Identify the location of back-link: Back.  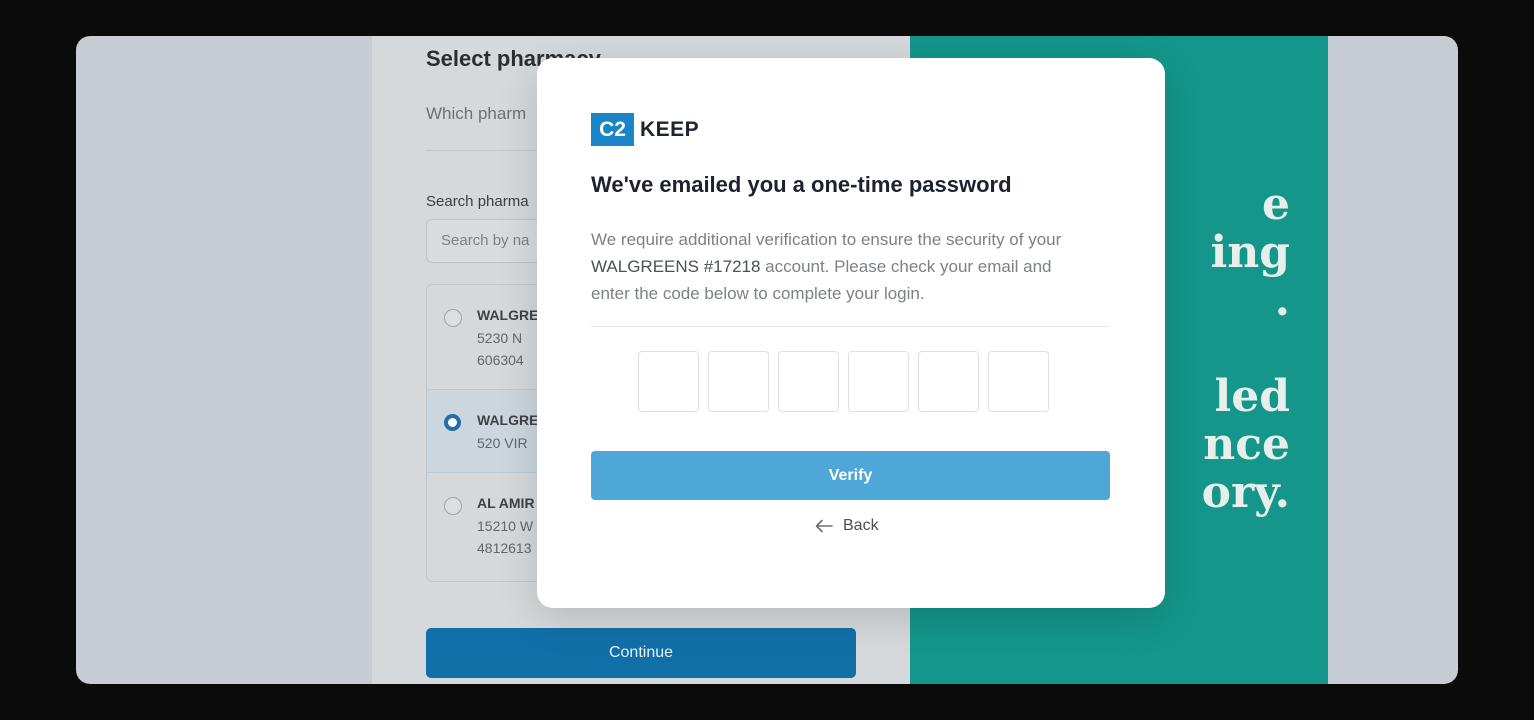
(847, 526).